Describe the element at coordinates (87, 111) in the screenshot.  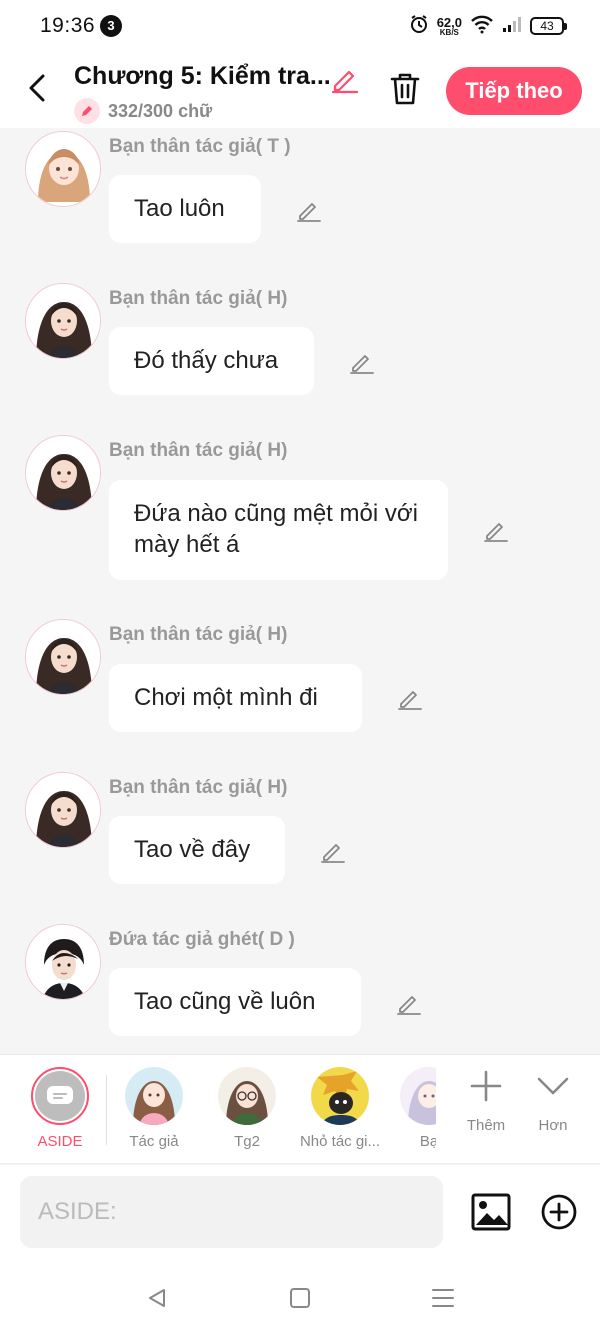
I see `pencil-badge-icon` at that location.